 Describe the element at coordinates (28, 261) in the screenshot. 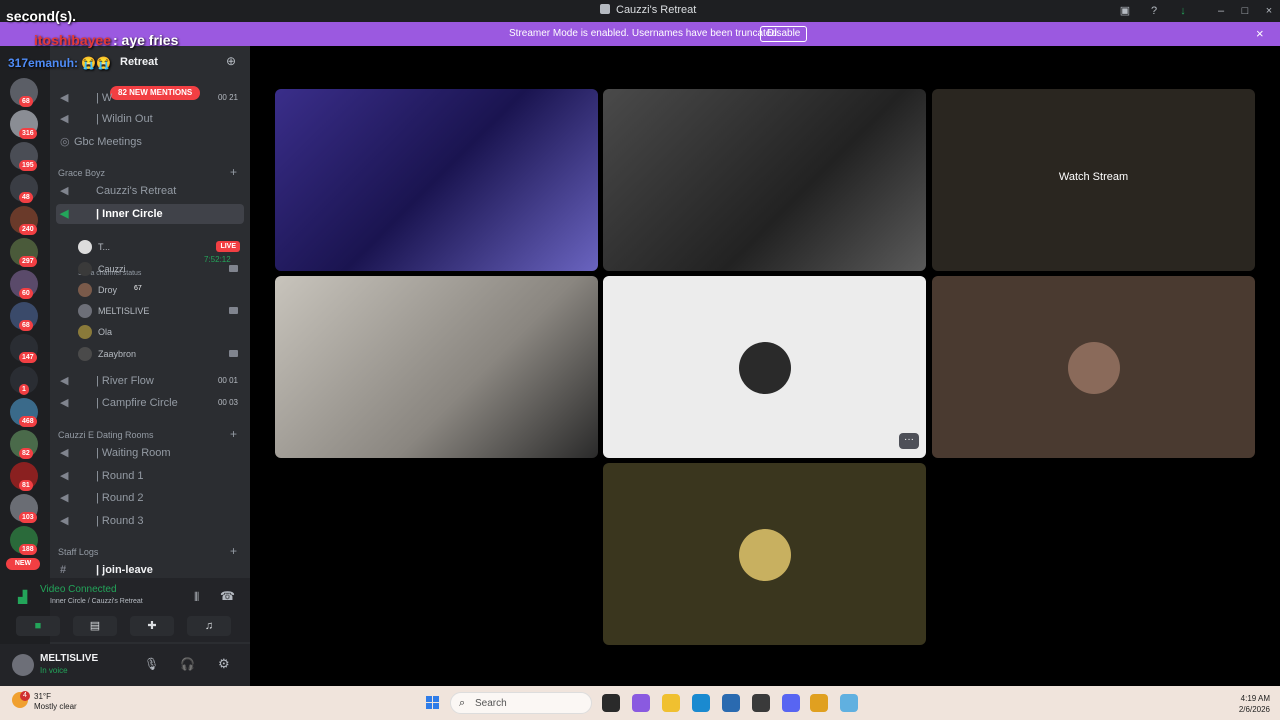

I see `server-badge: 297` at that location.